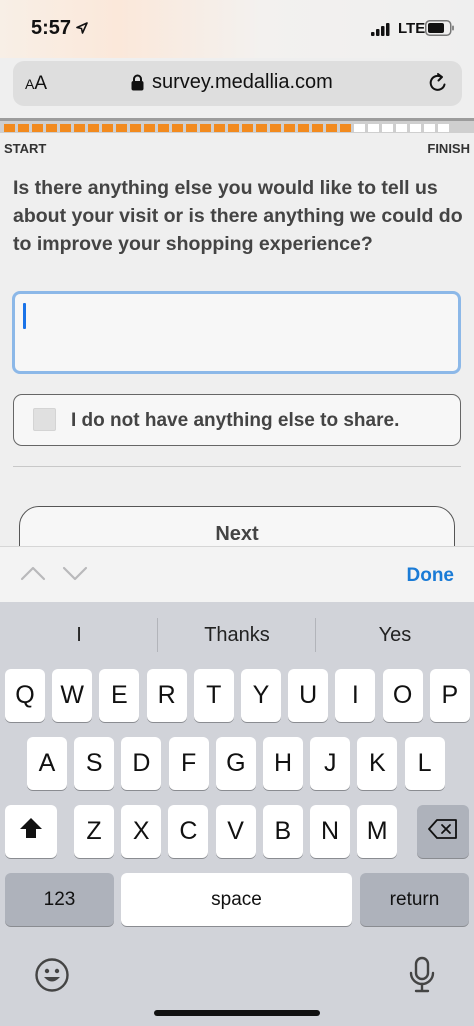 The width and height of the screenshot is (474, 1026). I want to click on network-type: LTE, so click(412, 28).